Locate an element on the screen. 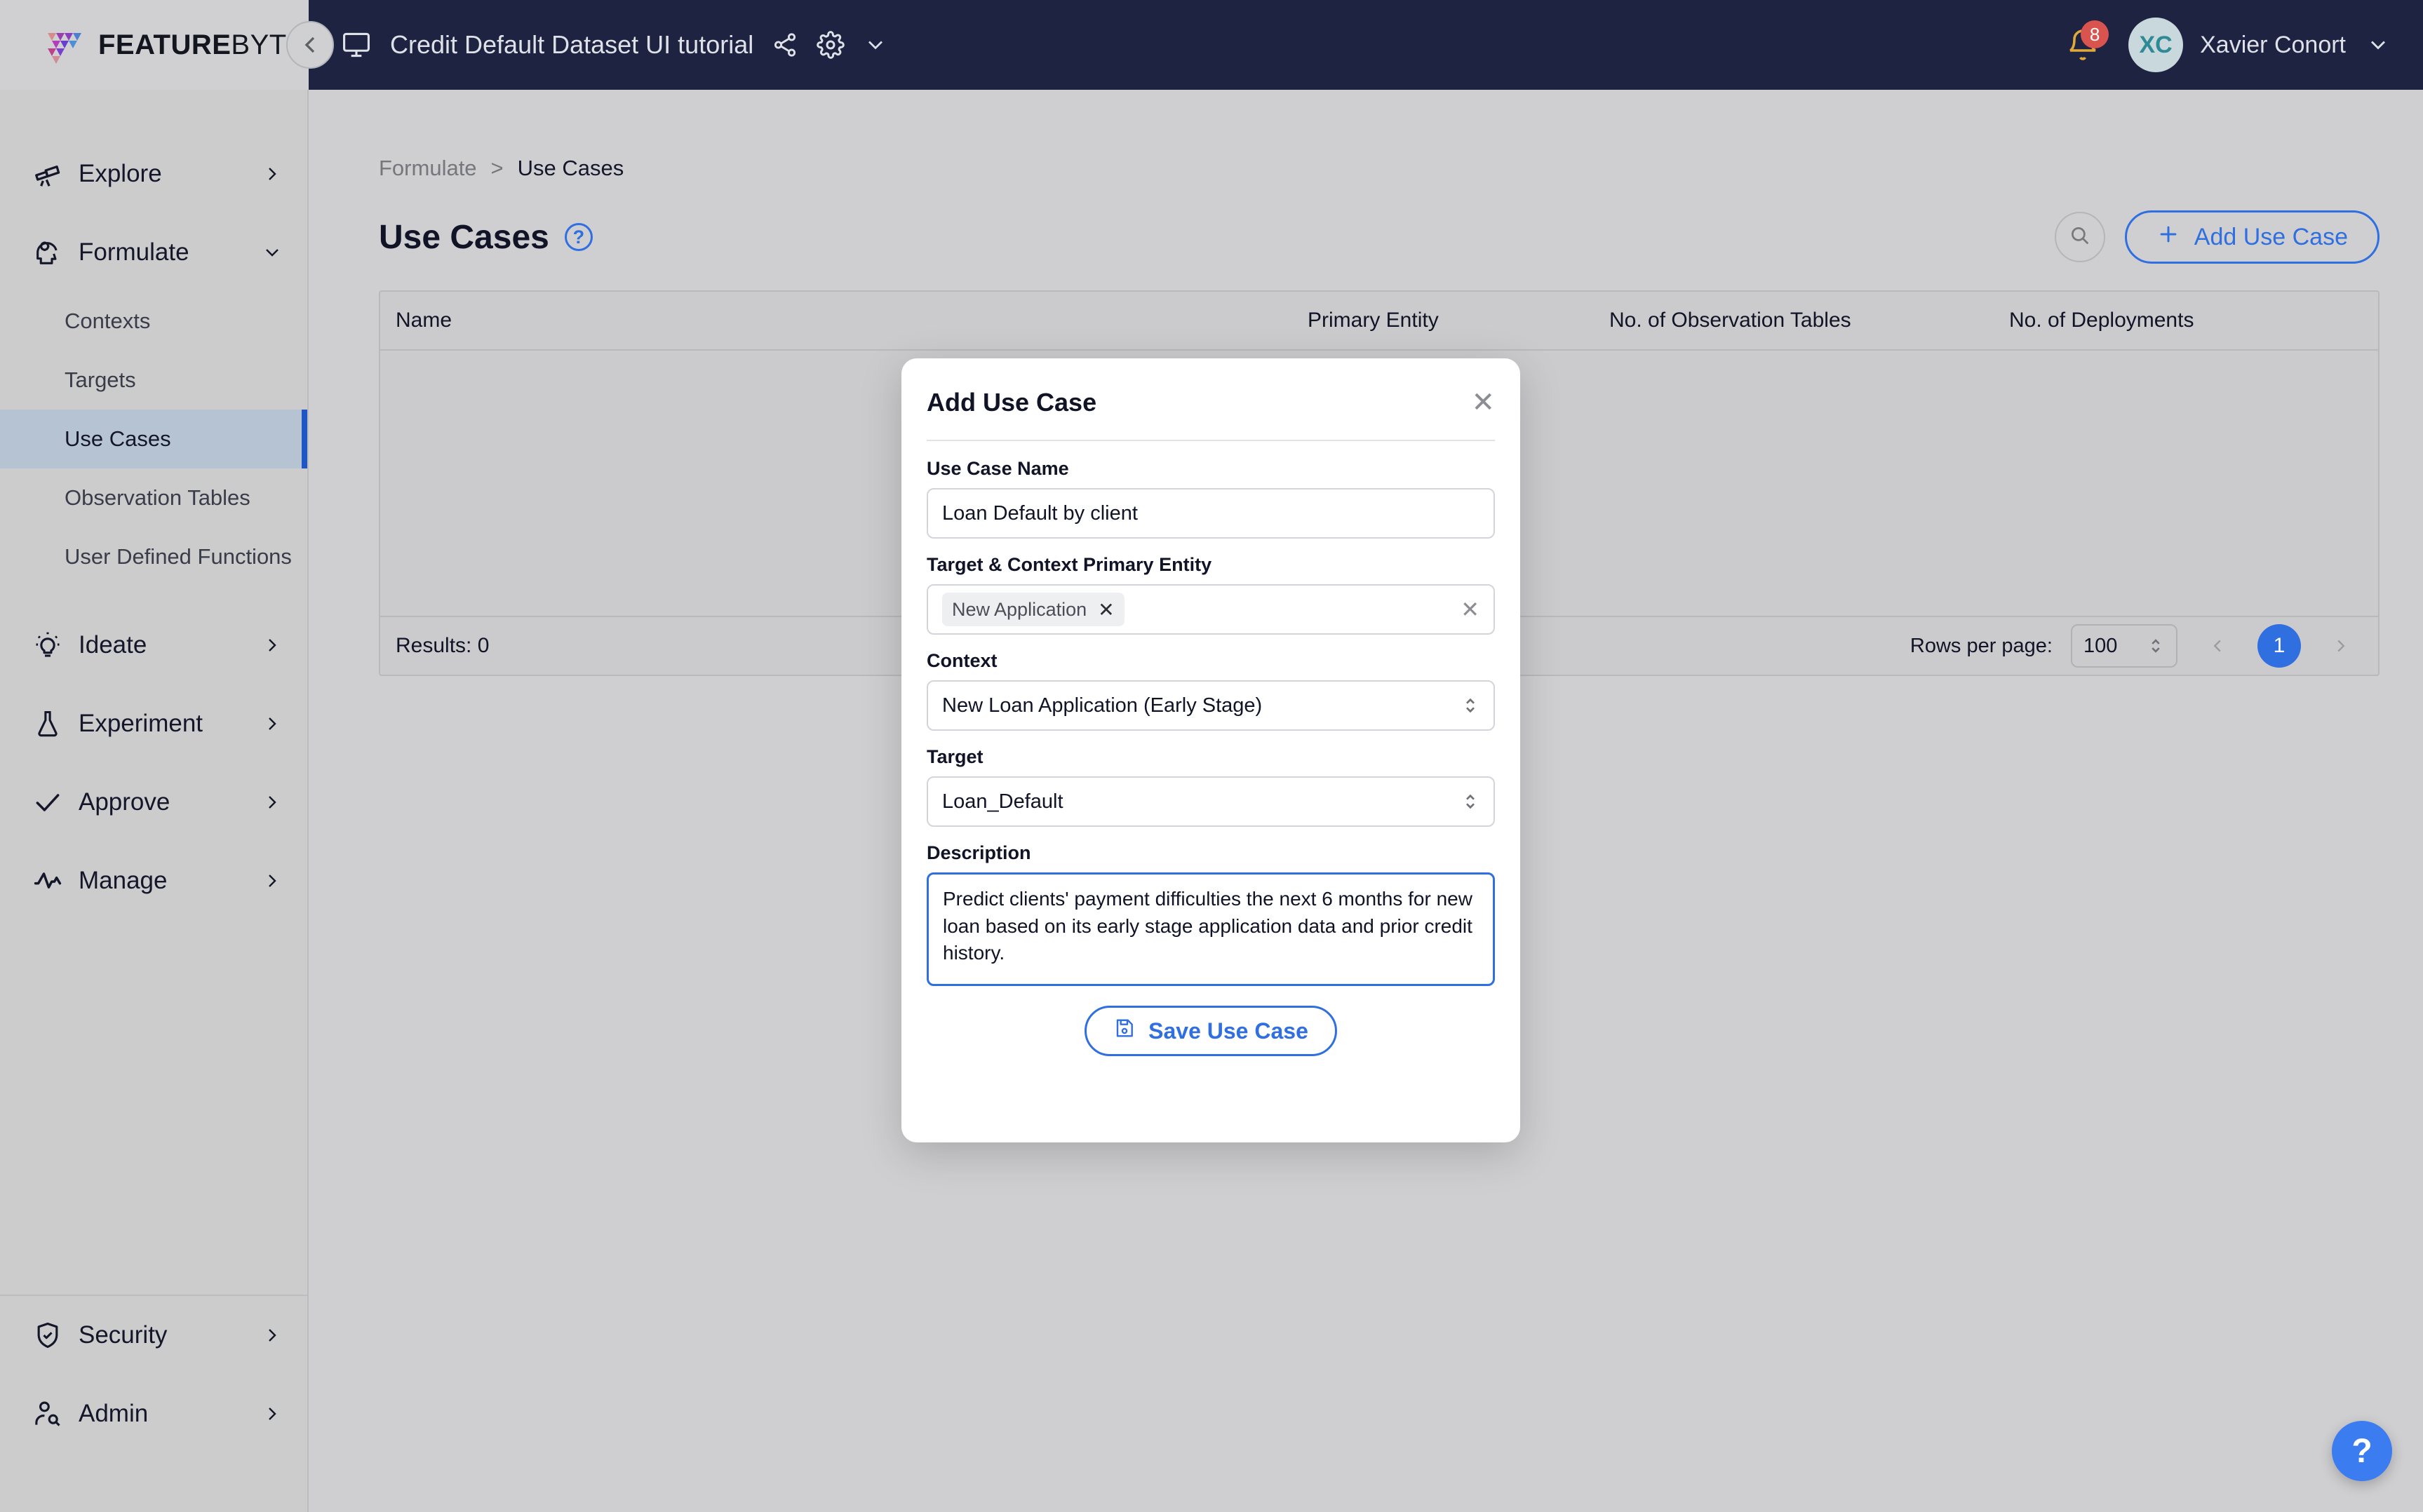 The height and width of the screenshot is (1512, 2423). use-case-name-input: Loan Default by client is located at coordinates (1211, 513).